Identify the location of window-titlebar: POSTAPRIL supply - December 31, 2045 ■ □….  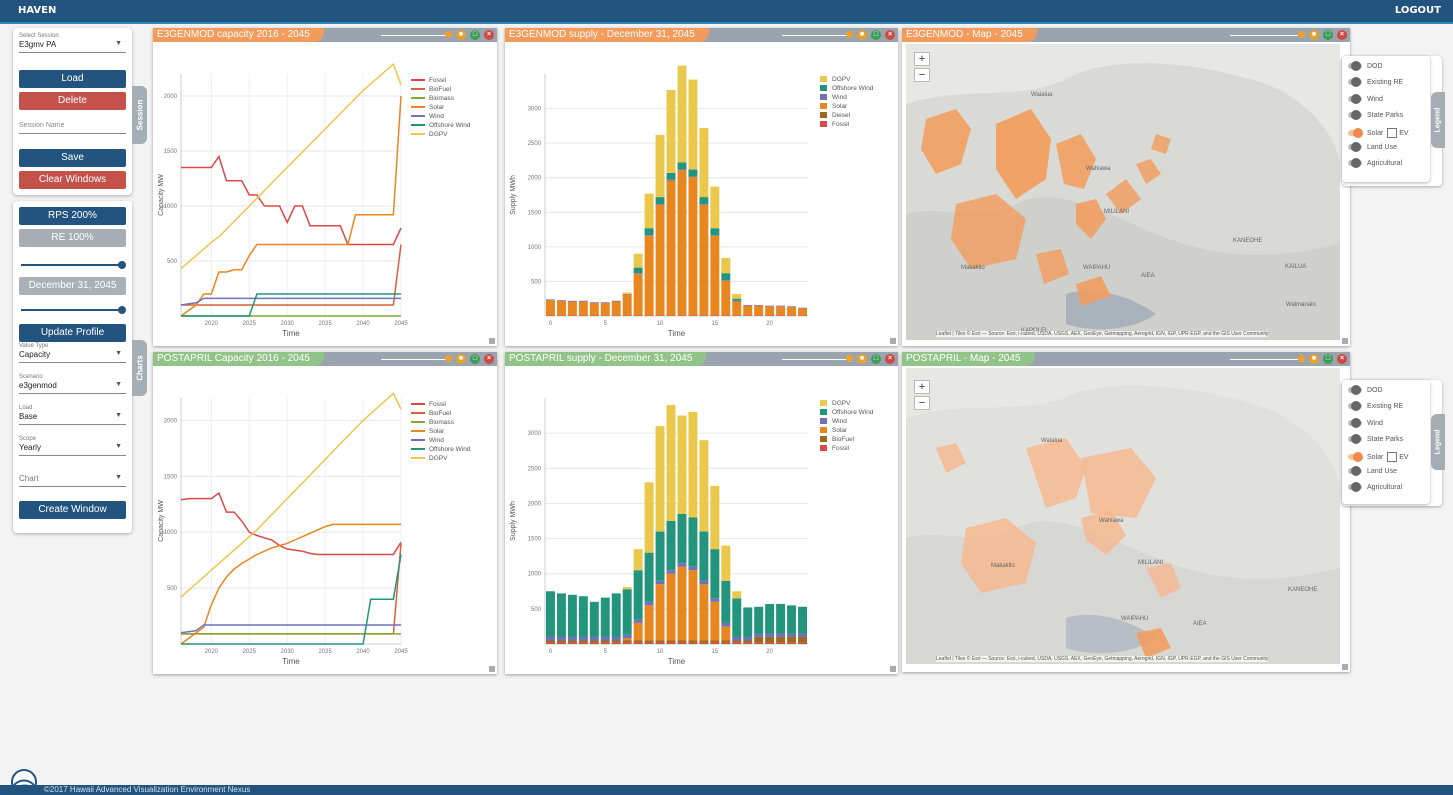
(701, 359).